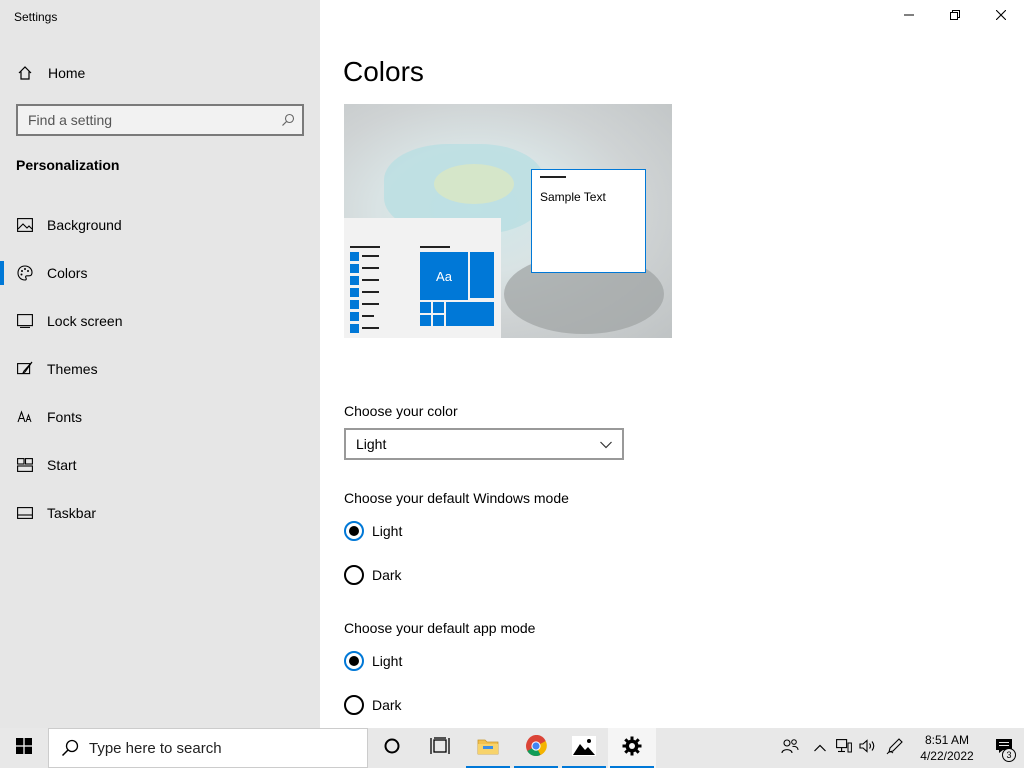 The height and width of the screenshot is (768, 1024). I want to click on windows-mode-label: Choose your default Windows mode, so click(456, 498).